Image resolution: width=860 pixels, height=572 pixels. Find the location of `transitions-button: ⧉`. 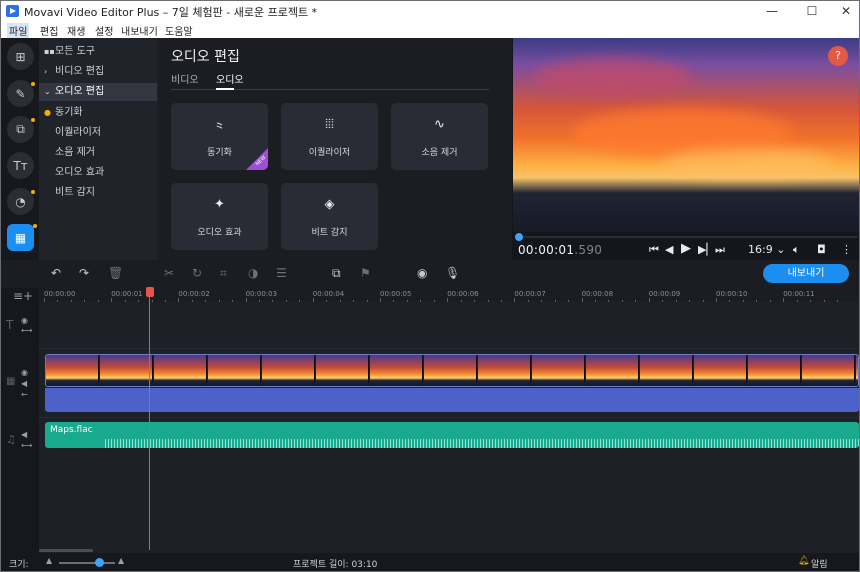

transitions-button: ⧉ is located at coordinates (20, 129).